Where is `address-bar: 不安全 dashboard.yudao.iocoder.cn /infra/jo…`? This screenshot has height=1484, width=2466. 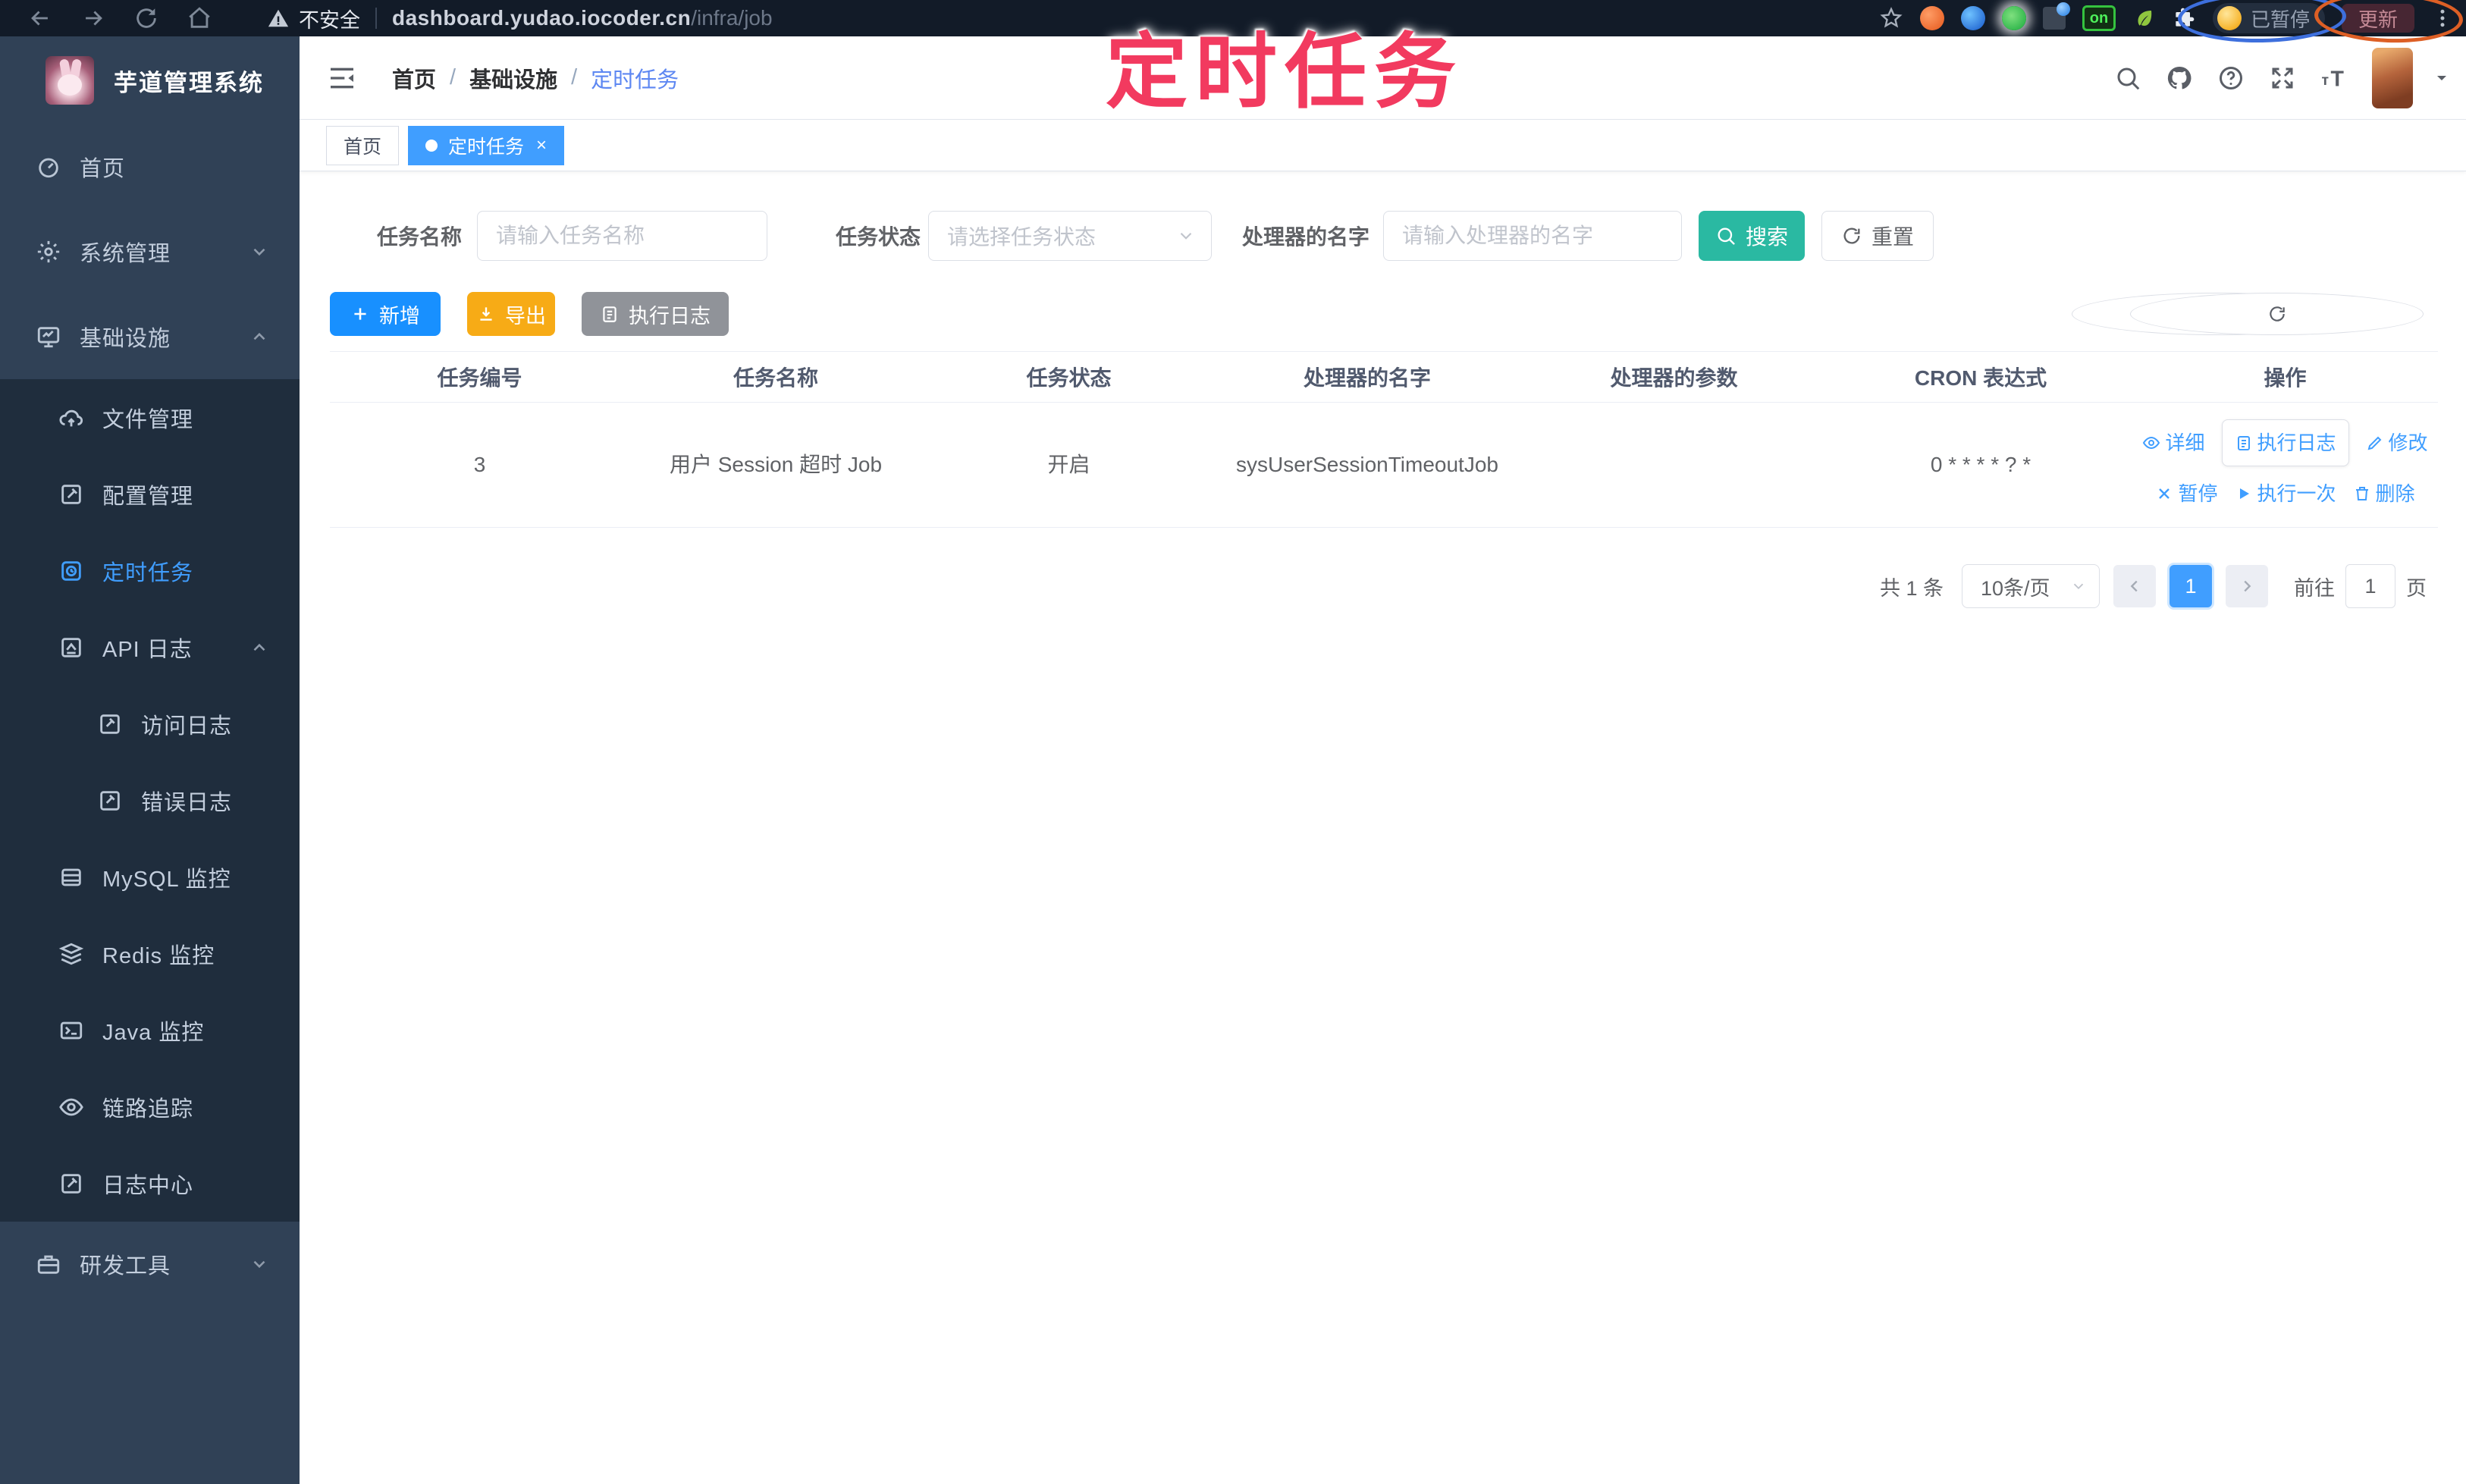 address-bar: 不安全 dashboard.yudao.iocoder.cn /infra/jo… is located at coordinates (519, 19).